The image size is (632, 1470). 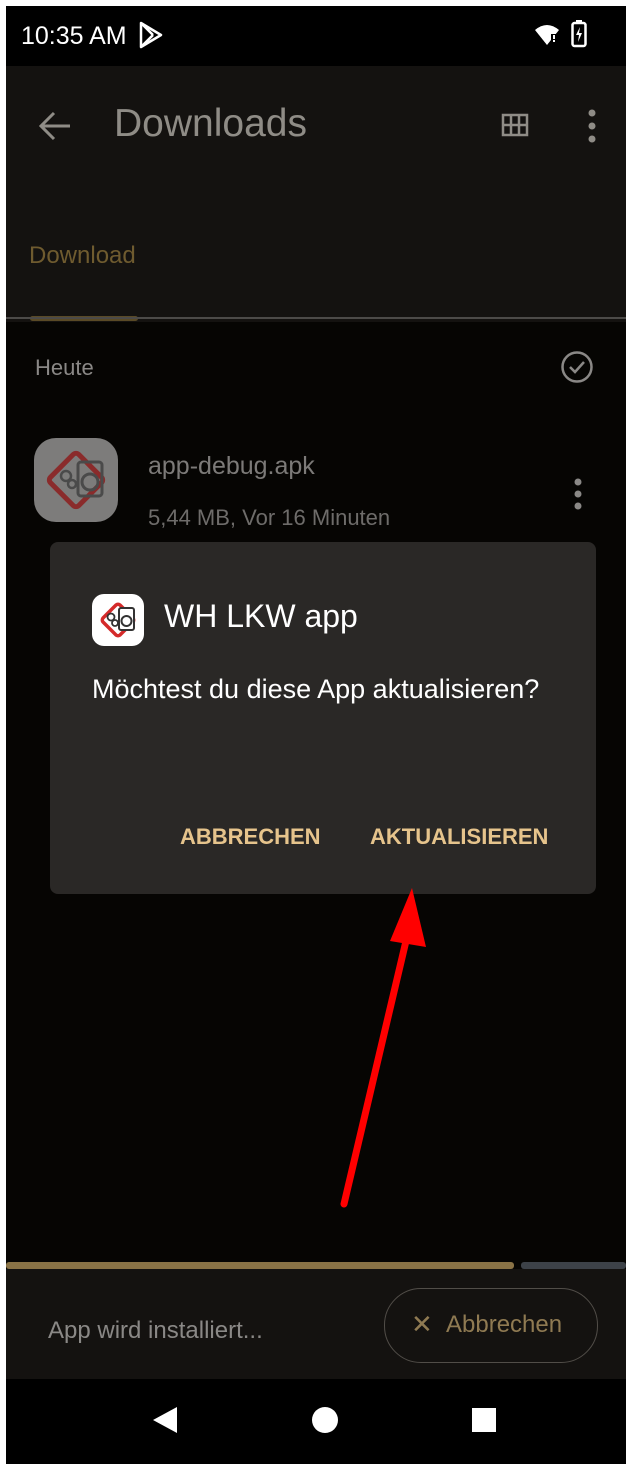 I want to click on annotation-arrow, so click(x=383, y=1048).